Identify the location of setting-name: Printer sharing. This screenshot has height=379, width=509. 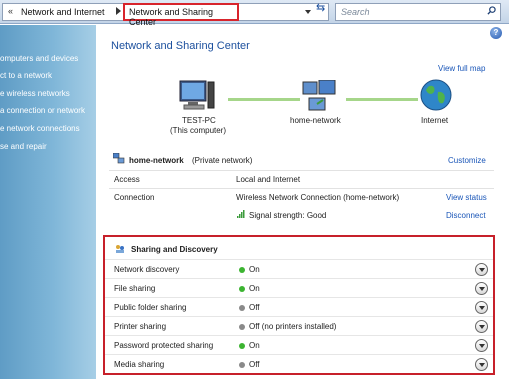
(140, 326).